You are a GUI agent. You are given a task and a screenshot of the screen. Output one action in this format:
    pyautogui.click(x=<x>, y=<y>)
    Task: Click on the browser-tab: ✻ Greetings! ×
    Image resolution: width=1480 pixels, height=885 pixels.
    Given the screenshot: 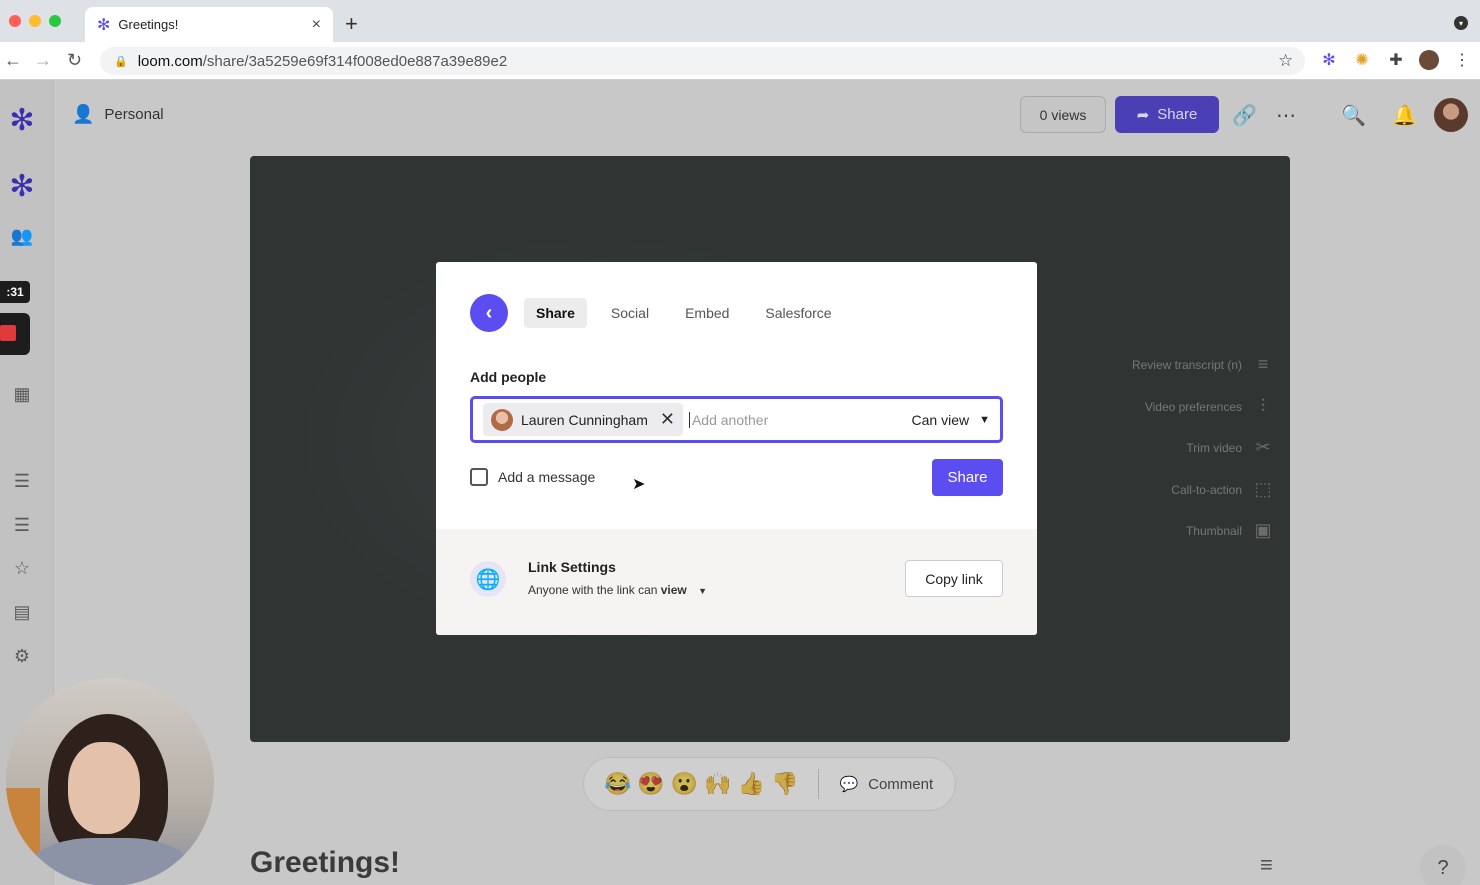 What is the action you would take?
    pyautogui.click(x=209, y=24)
    